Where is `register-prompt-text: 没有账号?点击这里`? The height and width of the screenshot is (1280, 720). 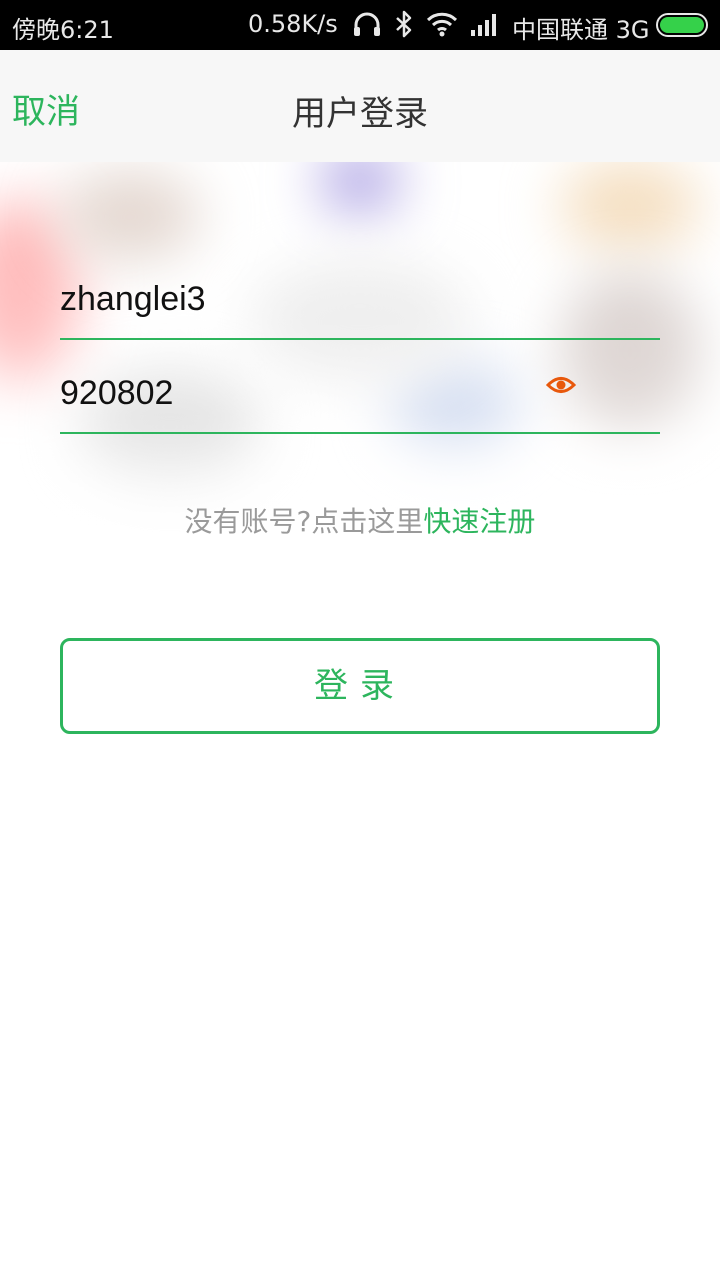
register-prompt-text: 没有账号?点击这里 is located at coordinates (304, 521).